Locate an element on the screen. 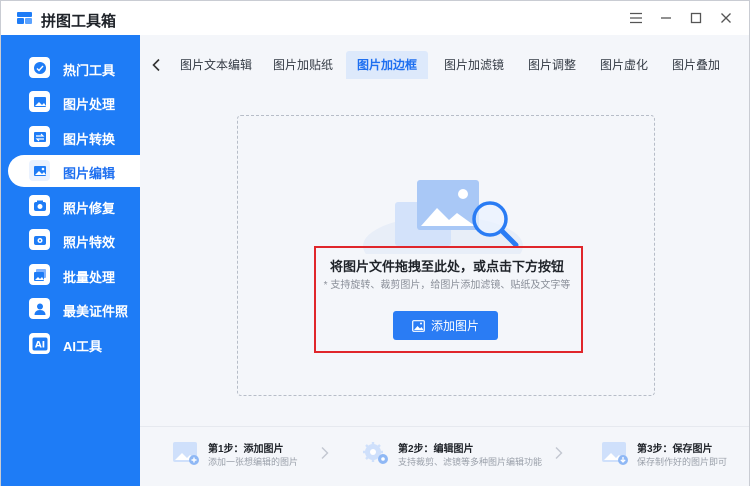 This screenshot has height=486, width=750. drop-zone-subtitle: * 支持旋转、裁剪图片，给图片添加滤镜、贴纸及文字等 is located at coordinates (447, 285).